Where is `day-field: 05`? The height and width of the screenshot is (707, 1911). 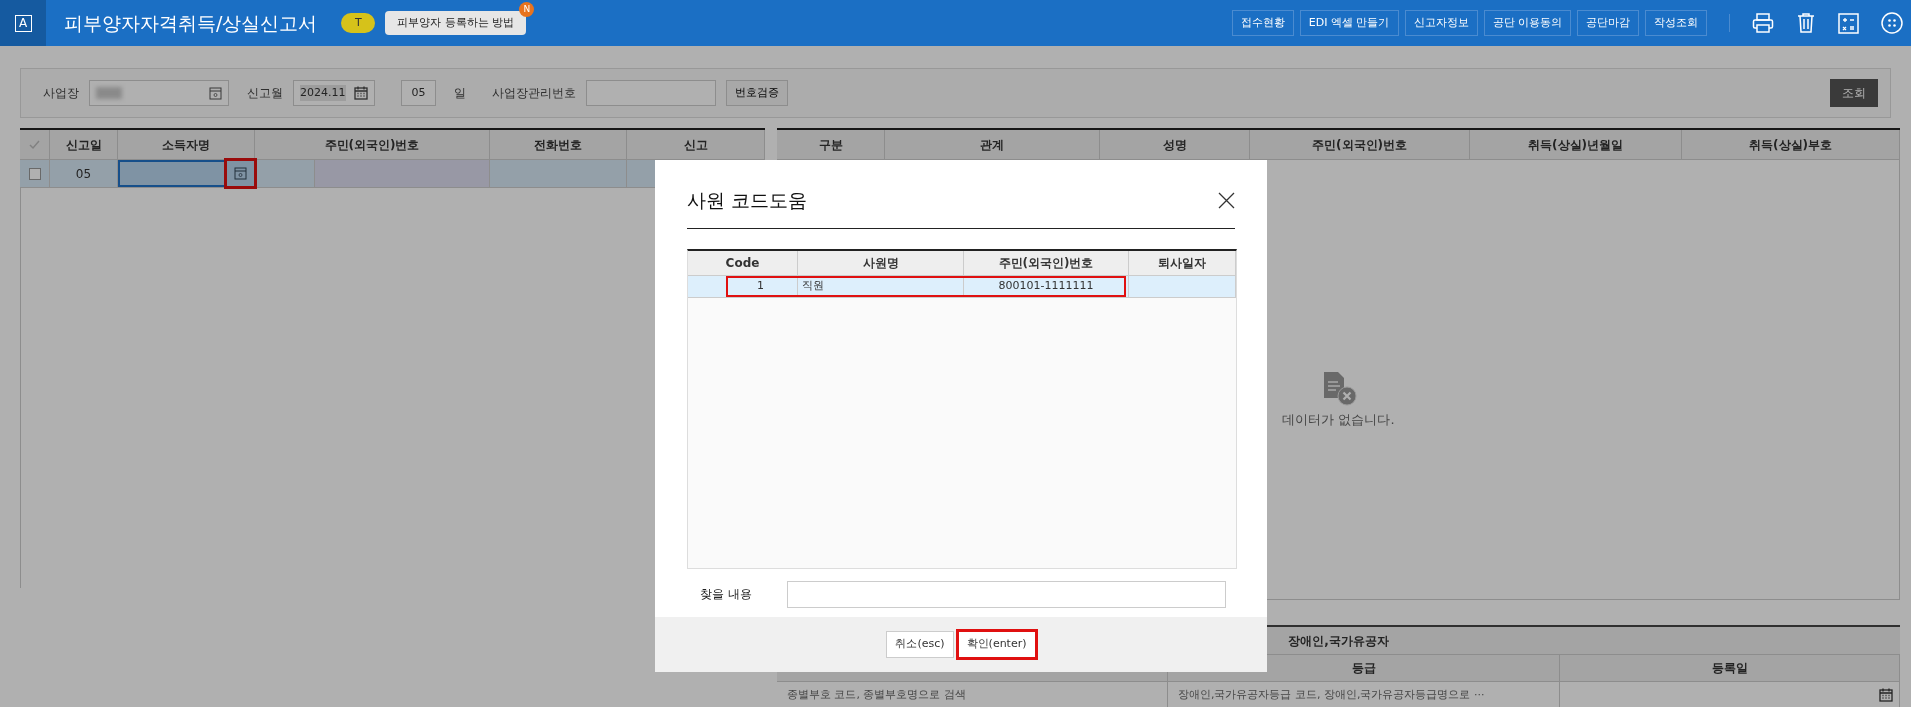
day-field: 05 is located at coordinates (418, 93).